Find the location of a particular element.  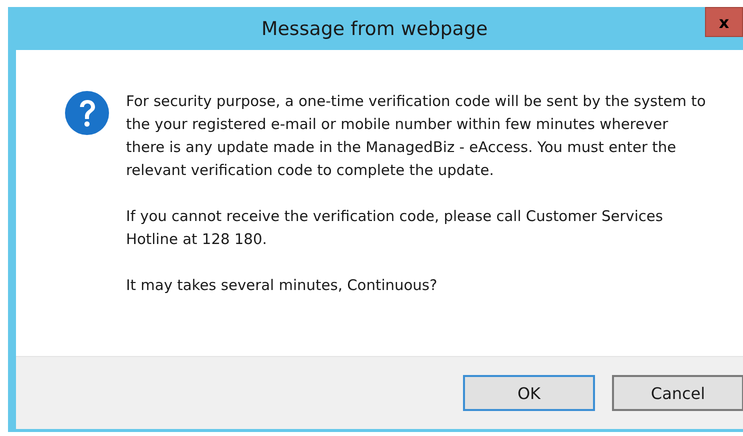

ok-button: OK is located at coordinates (529, 393).